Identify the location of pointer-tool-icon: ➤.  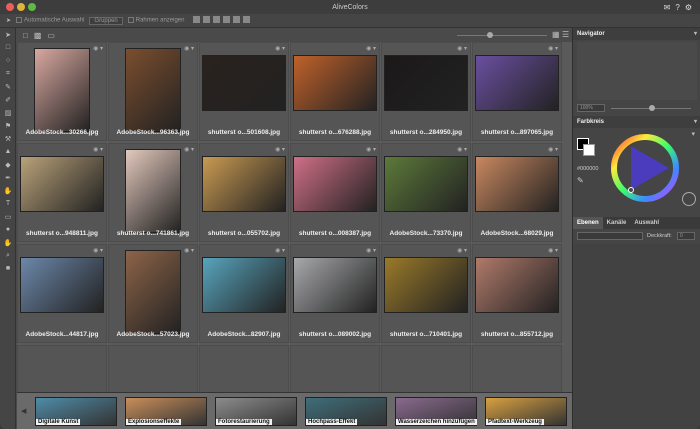
(8, 34).